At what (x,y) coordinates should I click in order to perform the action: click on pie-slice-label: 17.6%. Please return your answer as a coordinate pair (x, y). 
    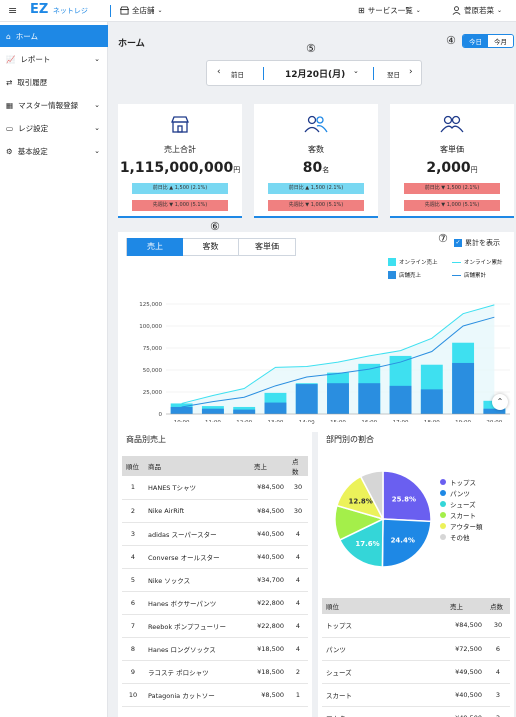
    Looking at the image, I should click on (367, 544).